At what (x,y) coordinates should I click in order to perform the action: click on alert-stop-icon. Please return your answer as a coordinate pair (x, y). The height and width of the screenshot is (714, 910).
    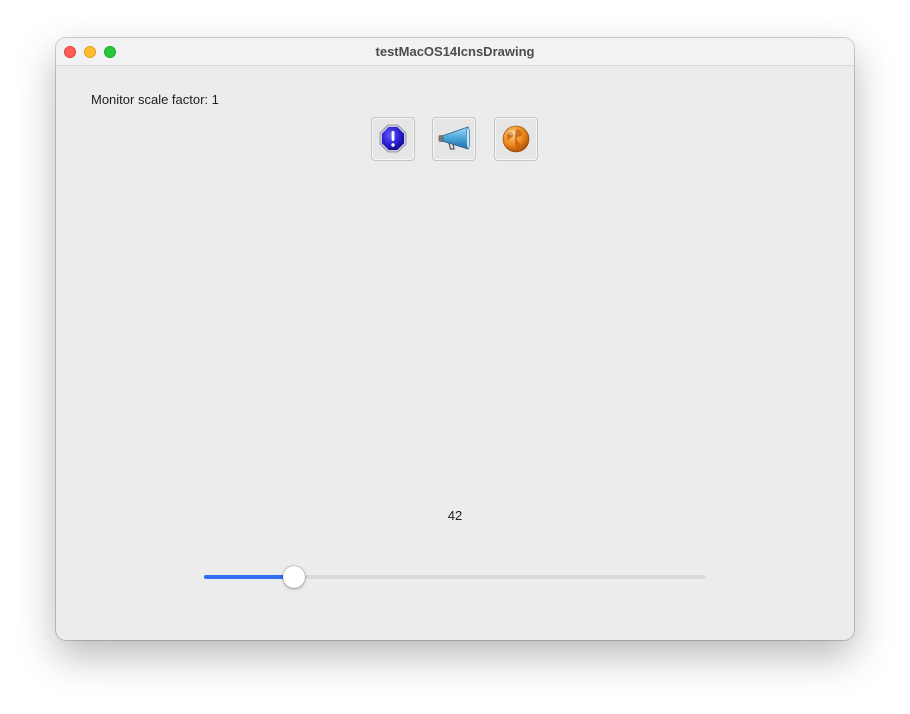
    Looking at the image, I should click on (393, 138).